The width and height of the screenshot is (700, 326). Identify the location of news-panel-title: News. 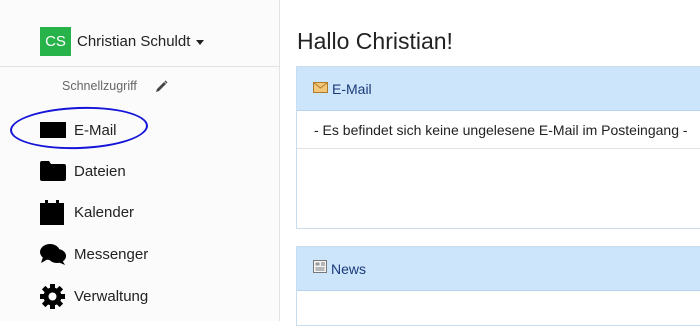
(349, 268).